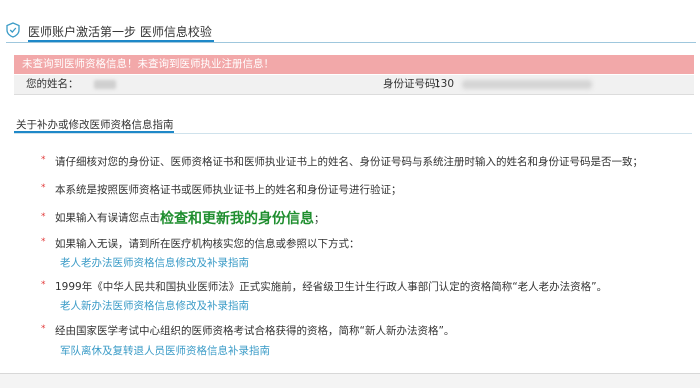  What do you see at coordinates (154, 305) in the screenshot?
I see `new-method-guide-link: 老人新办法医师资格信息修改及补录指南` at bounding box center [154, 305].